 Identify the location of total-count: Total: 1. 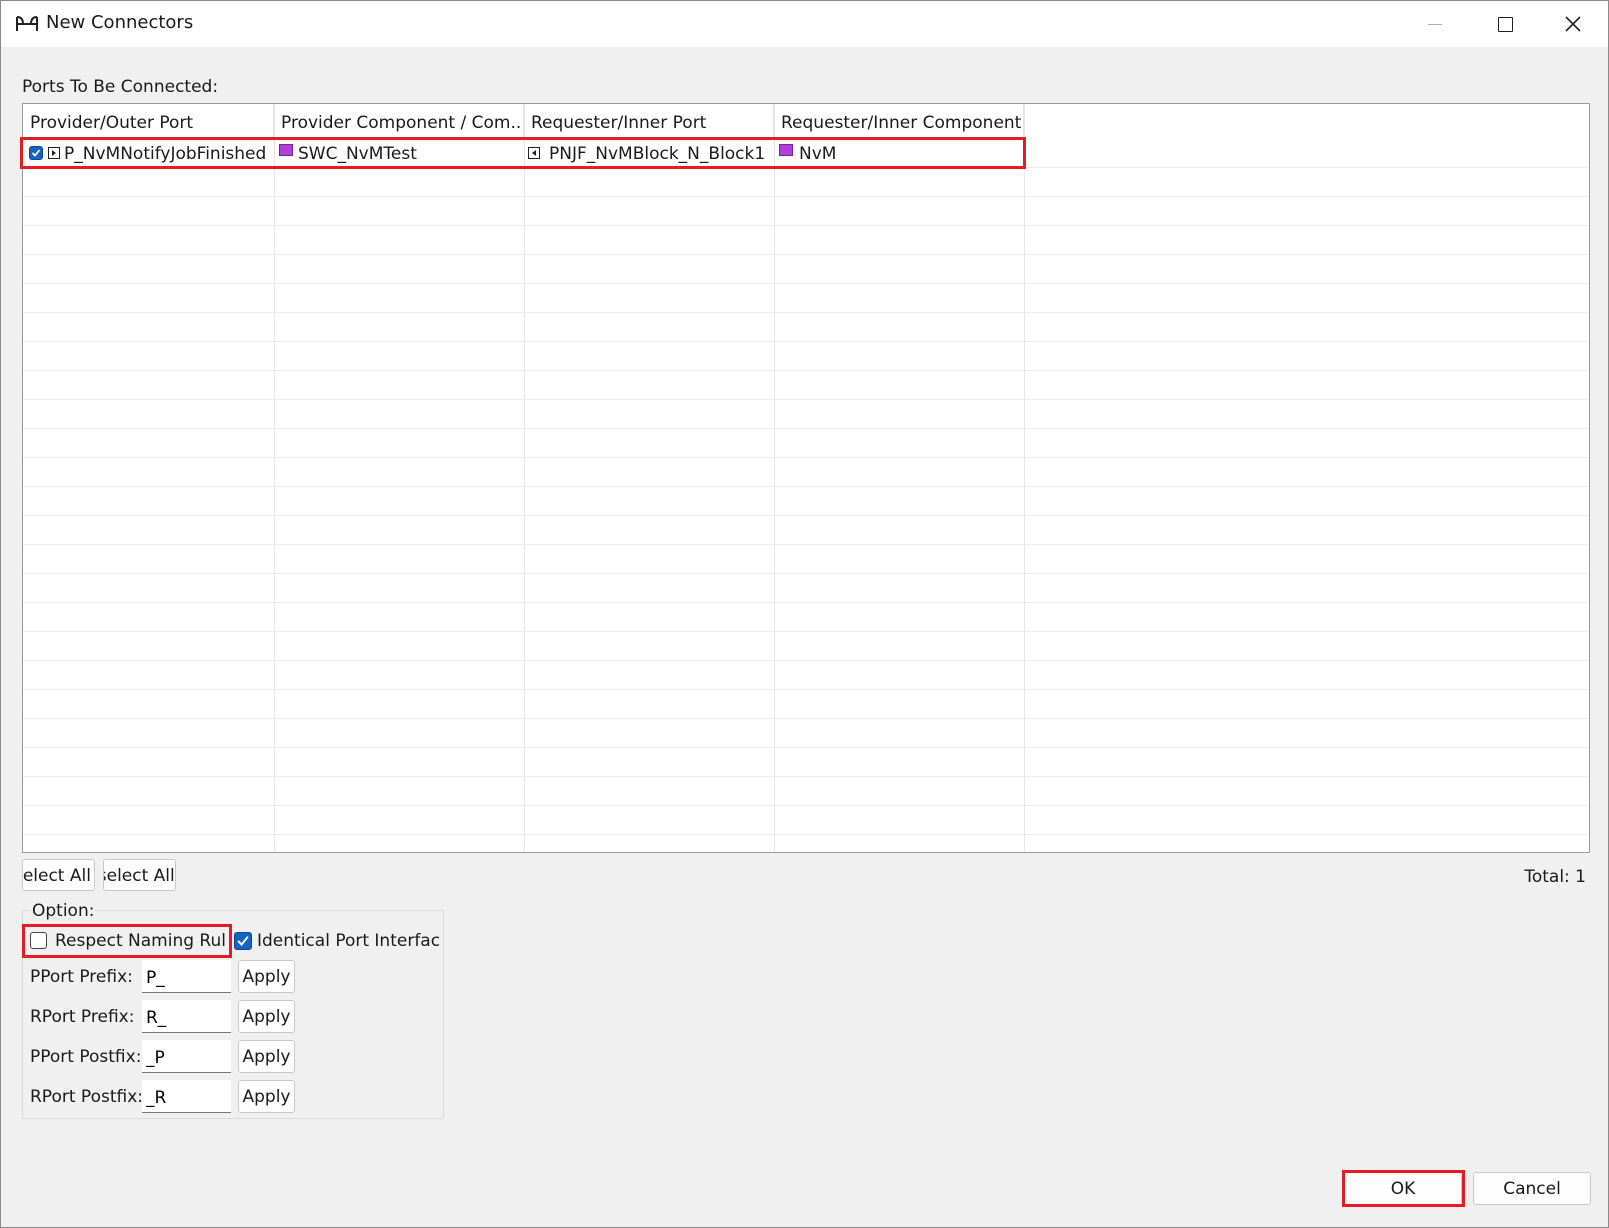
(1555, 877).